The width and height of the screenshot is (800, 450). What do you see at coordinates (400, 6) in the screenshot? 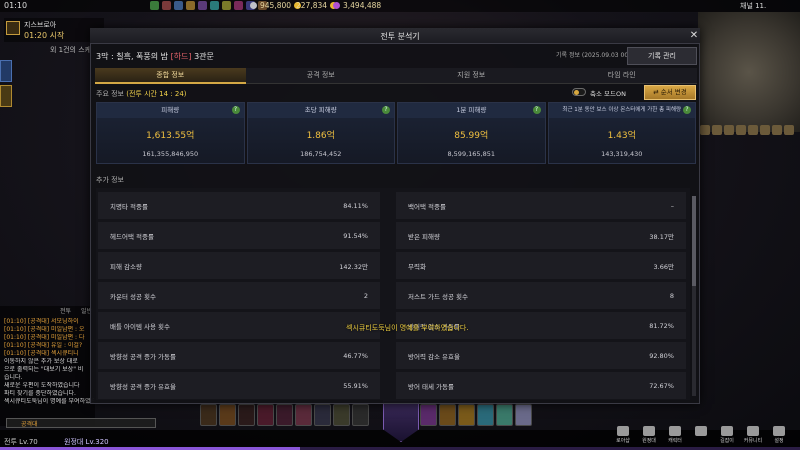
I see `top-hud` at bounding box center [400, 6].